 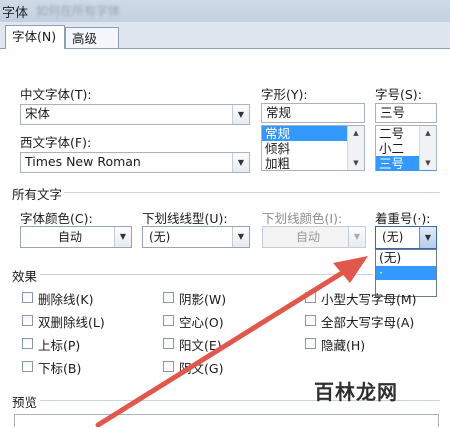 What do you see at coordinates (356, 392) in the screenshot?
I see `watermark: 百林龙网` at bounding box center [356, 392].